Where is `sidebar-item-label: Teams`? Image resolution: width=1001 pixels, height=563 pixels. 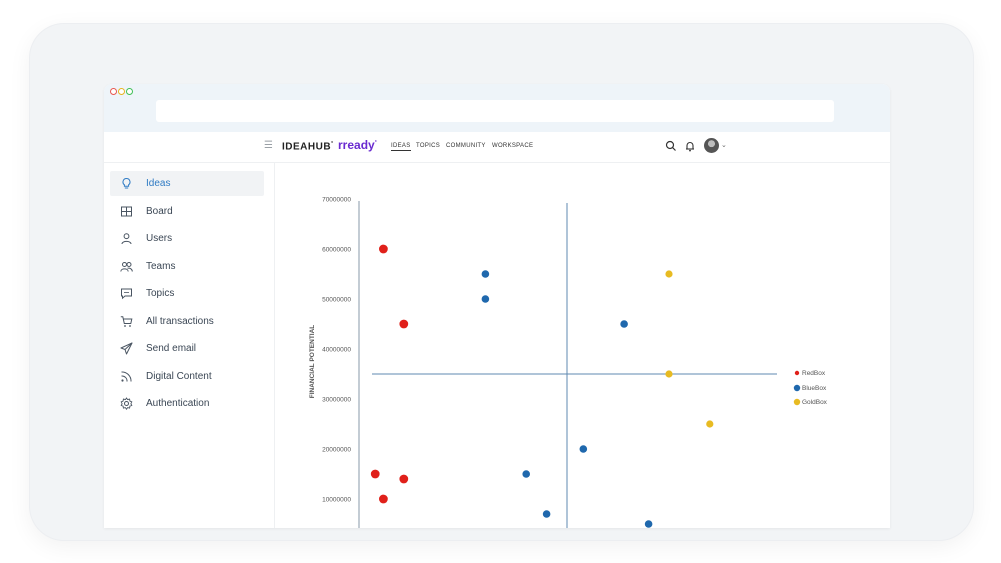
sidebar-item-label: Teams is located at coordinates (161, 266).